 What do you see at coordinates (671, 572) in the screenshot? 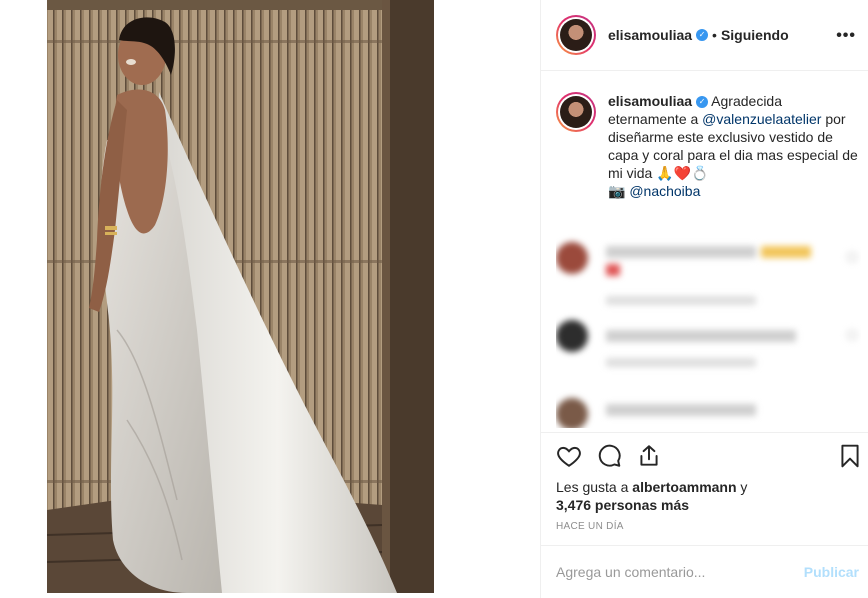
I see `comment-input` at bounding box center [671, 572].